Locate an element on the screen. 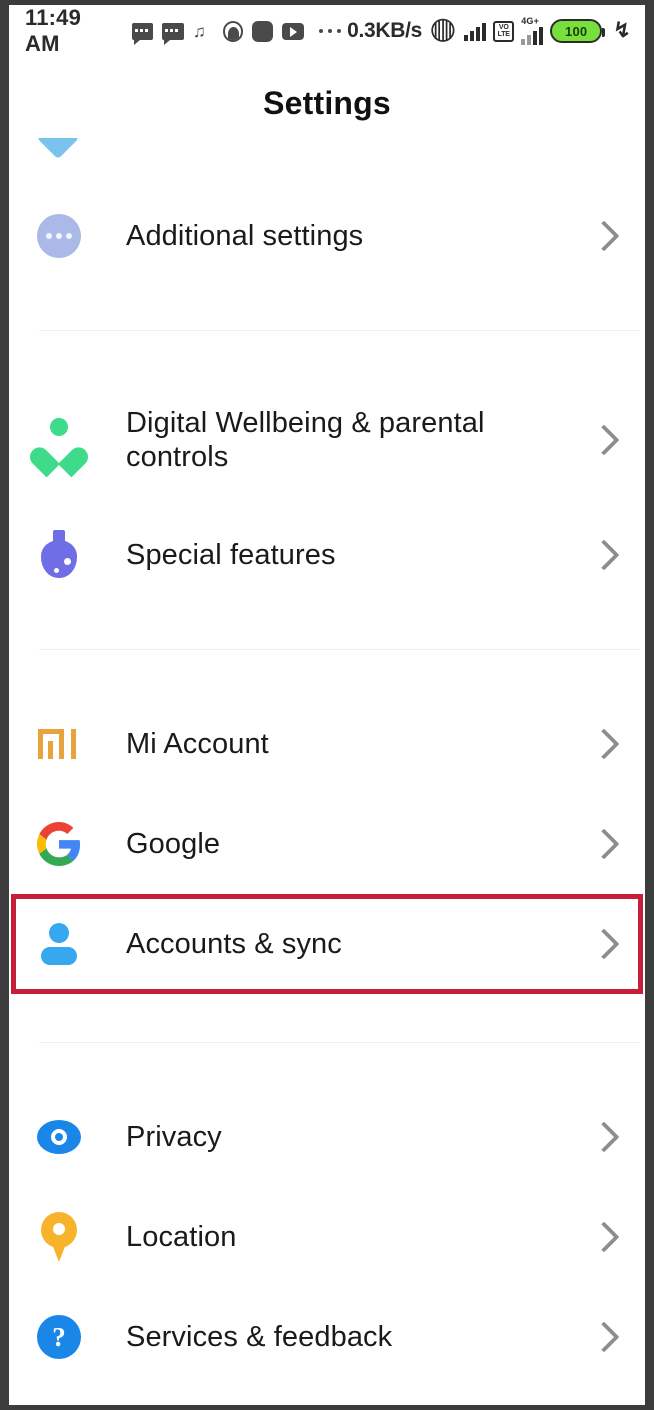  settings-row-label: Additional settings is located at coordinates (245, 235).